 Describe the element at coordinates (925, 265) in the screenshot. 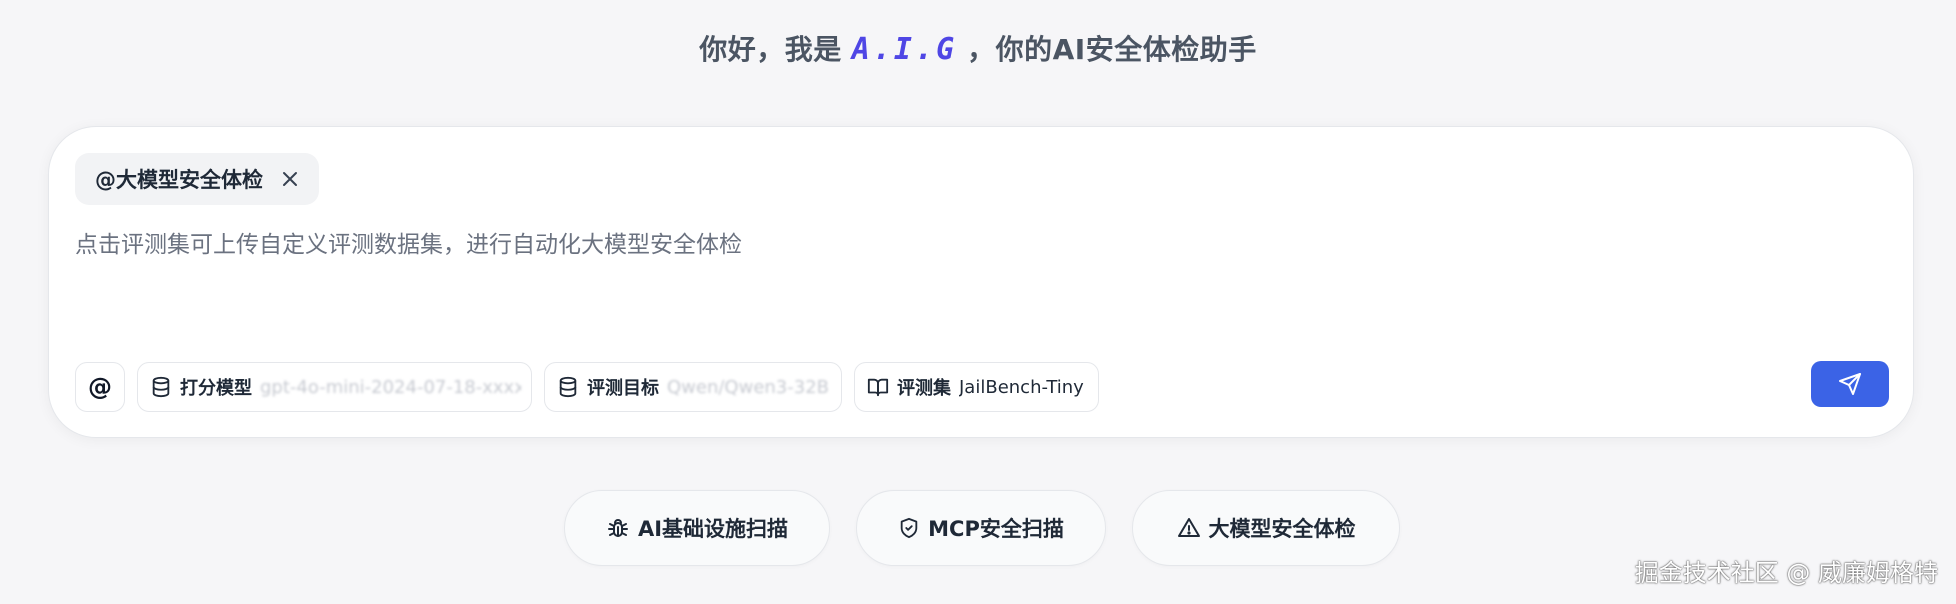

I see `prompt-input` at that location.